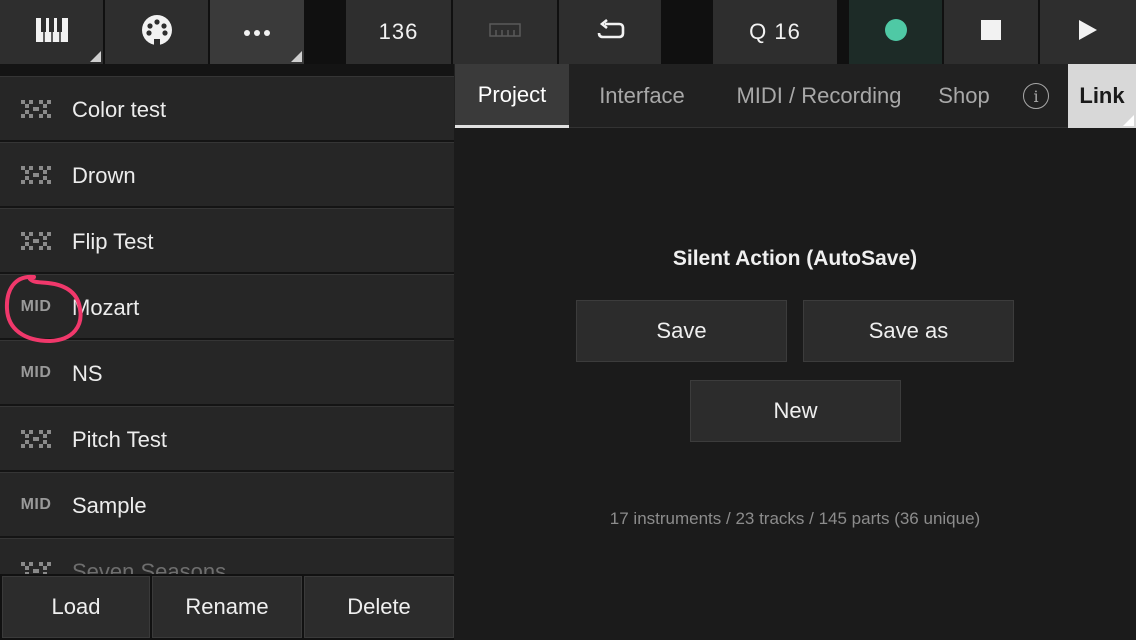 The height and width of the screenshot is (640, 1136). I want to click on tab-interface: Interface, so click(642, 96).